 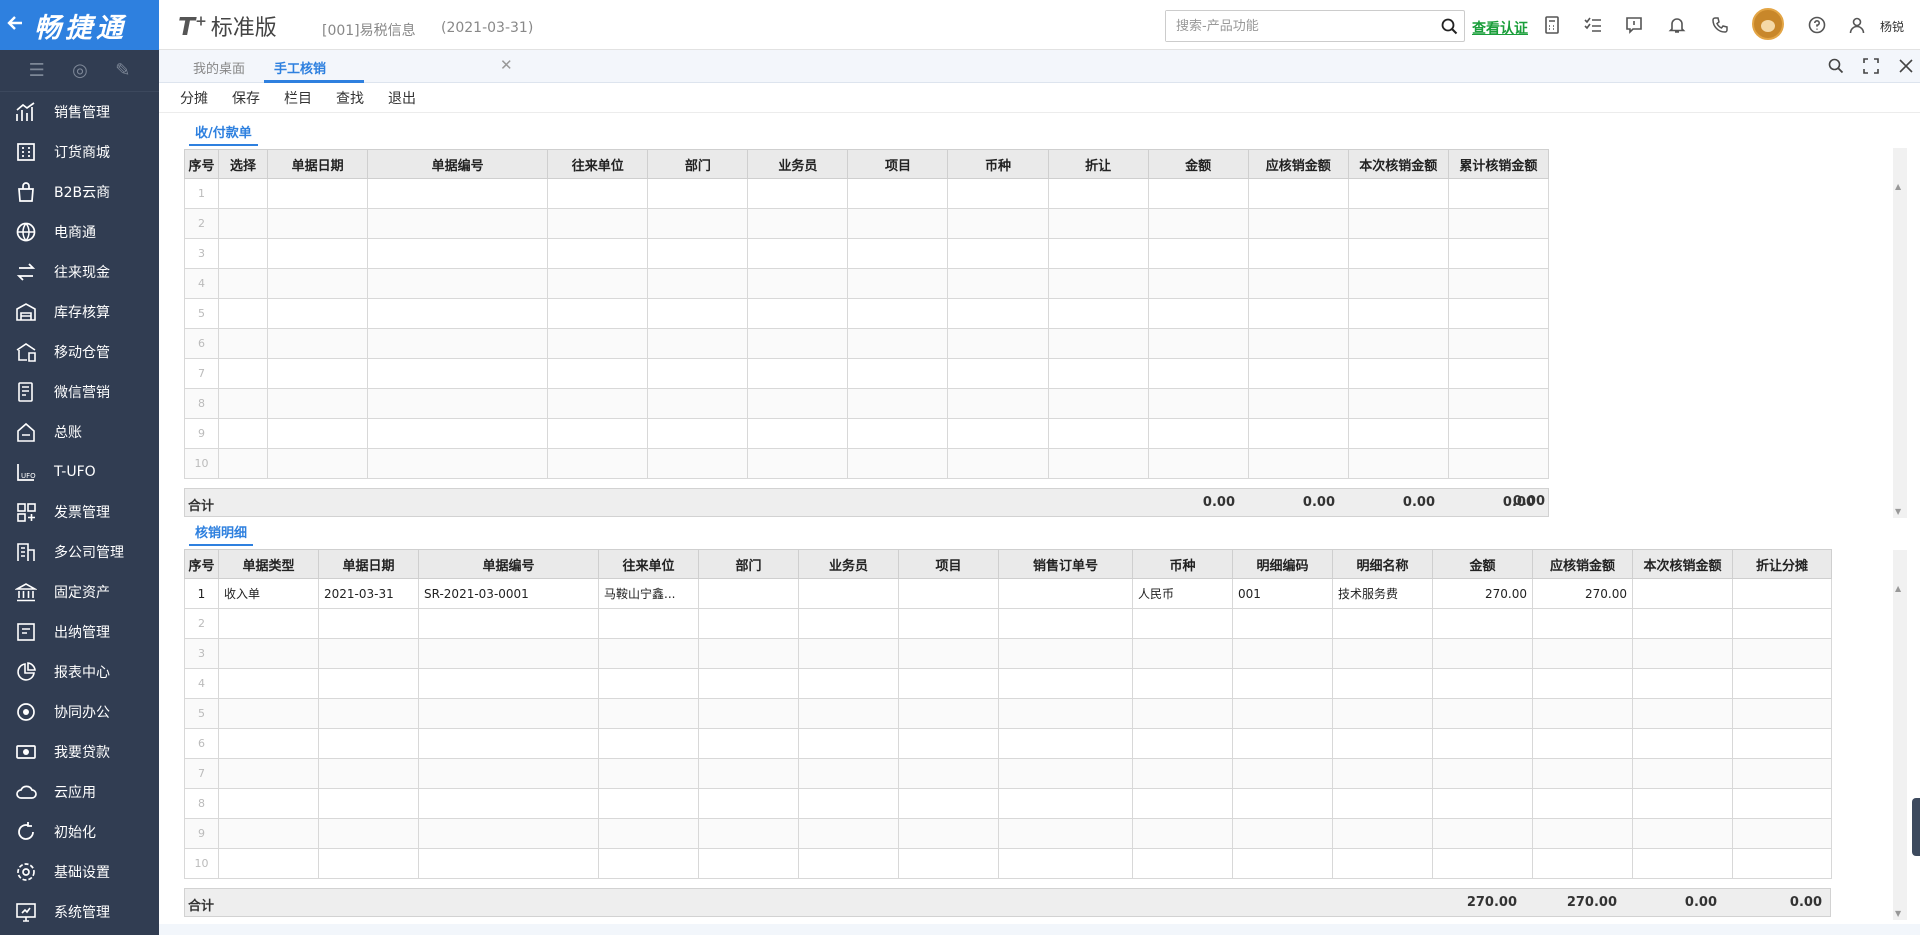 I want to click on calculator-icon, so click(x=1552, y=25).